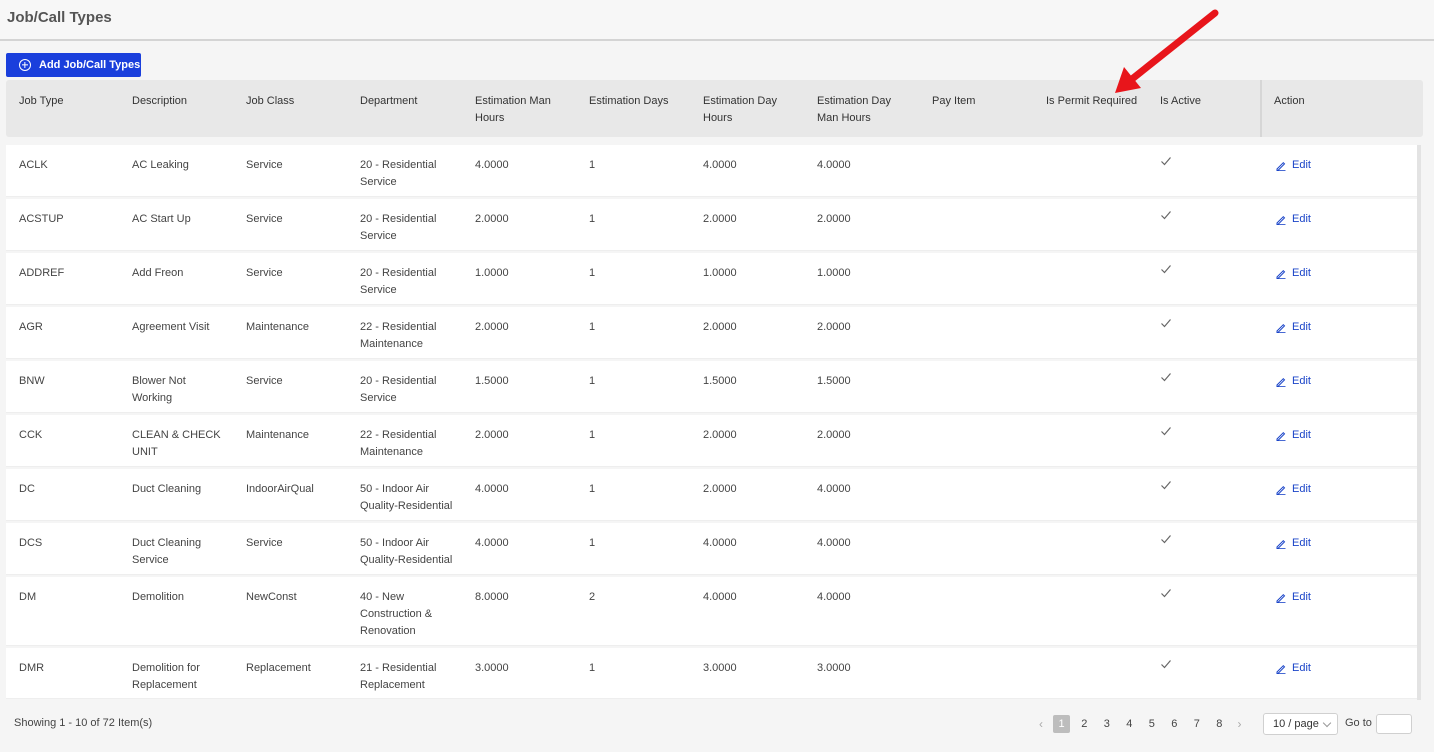 This screenshot has height=752, width=1434. What do you see at coordinates (1289, 101) in the screenshot?
I see `column-header-action: Action` at bounding box center [1289, 101].